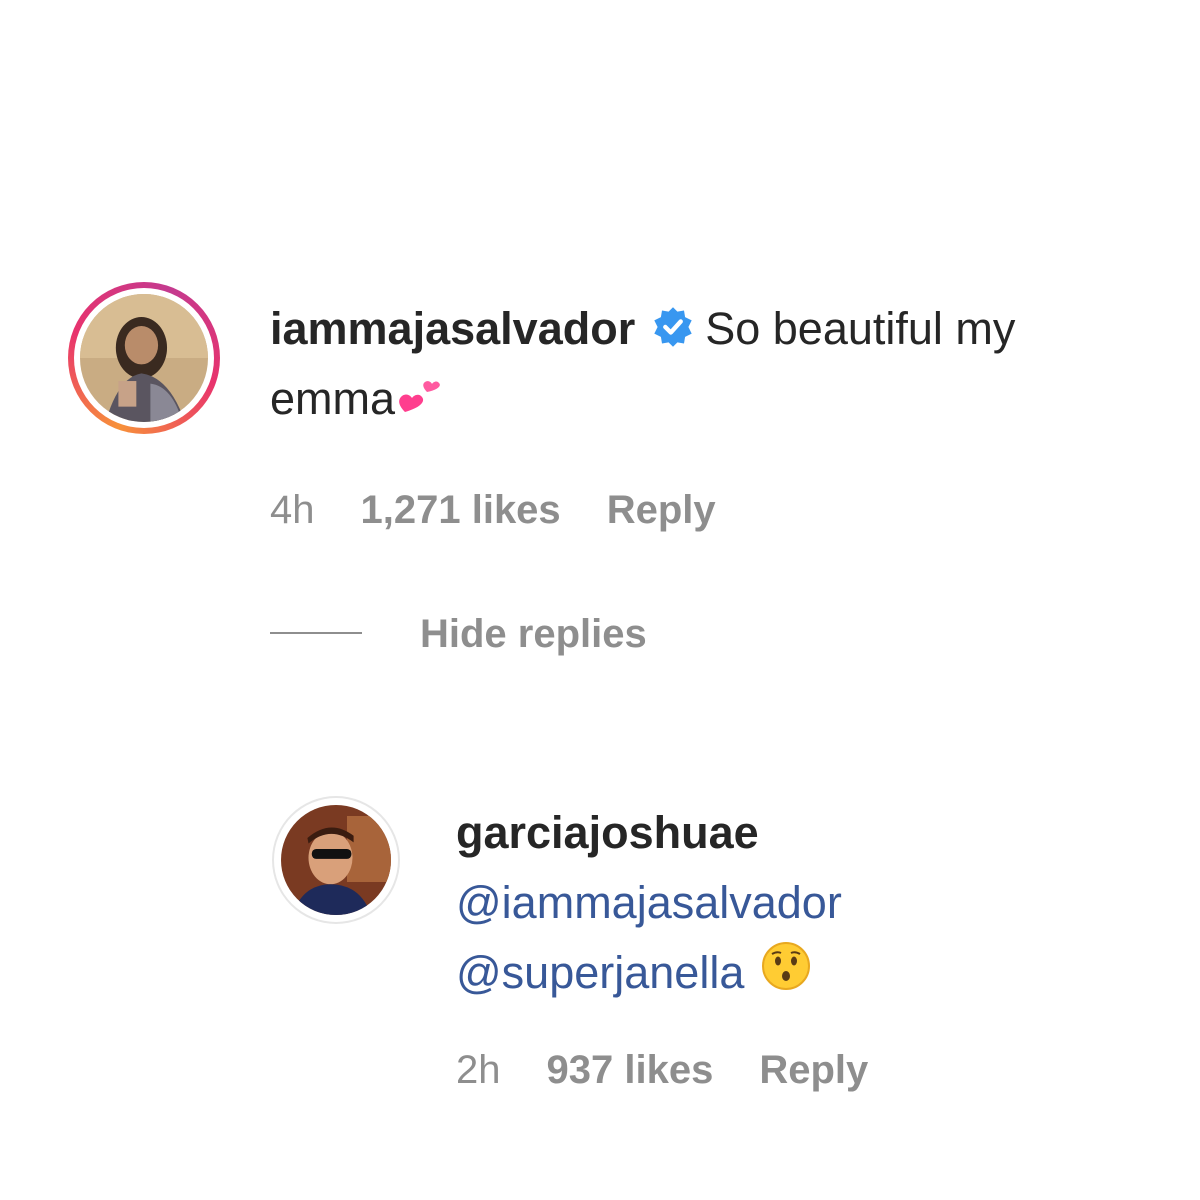  What do you see at coordinates (292, 510) in the screenshot?
I see `comment-time: 4h` at bounding box center [292, 510].